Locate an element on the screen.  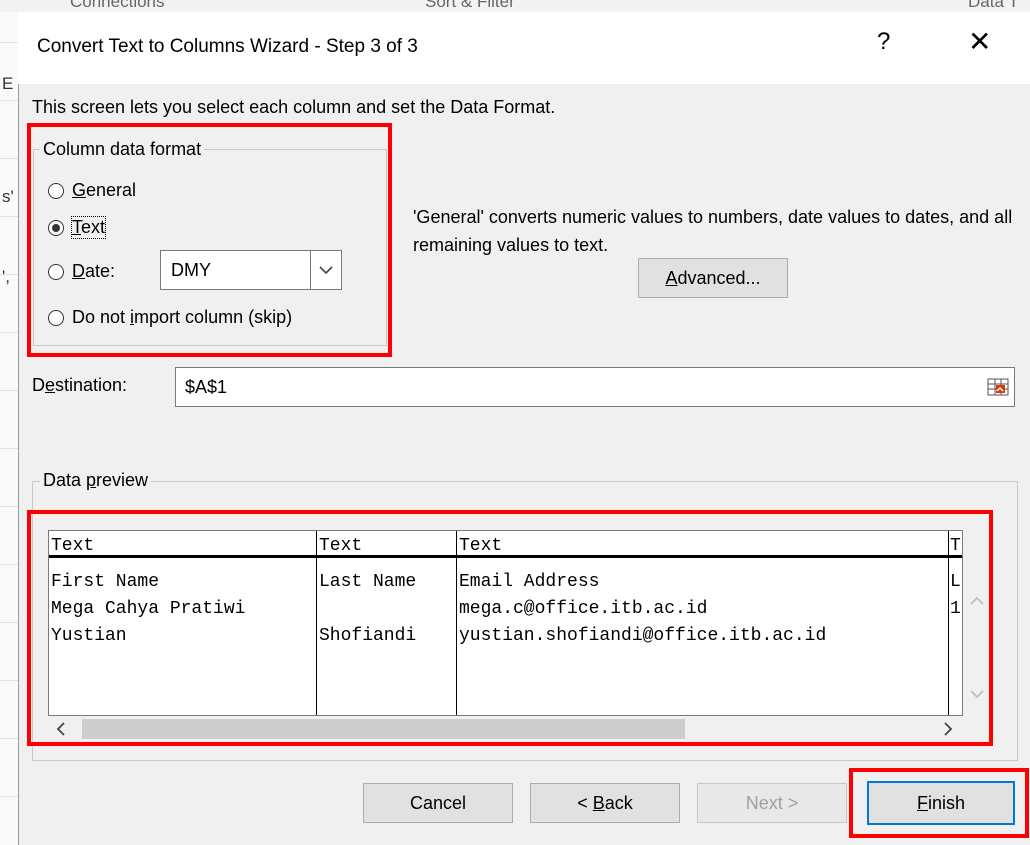
collapse-dialog-button is located at coordinates (998, 387).